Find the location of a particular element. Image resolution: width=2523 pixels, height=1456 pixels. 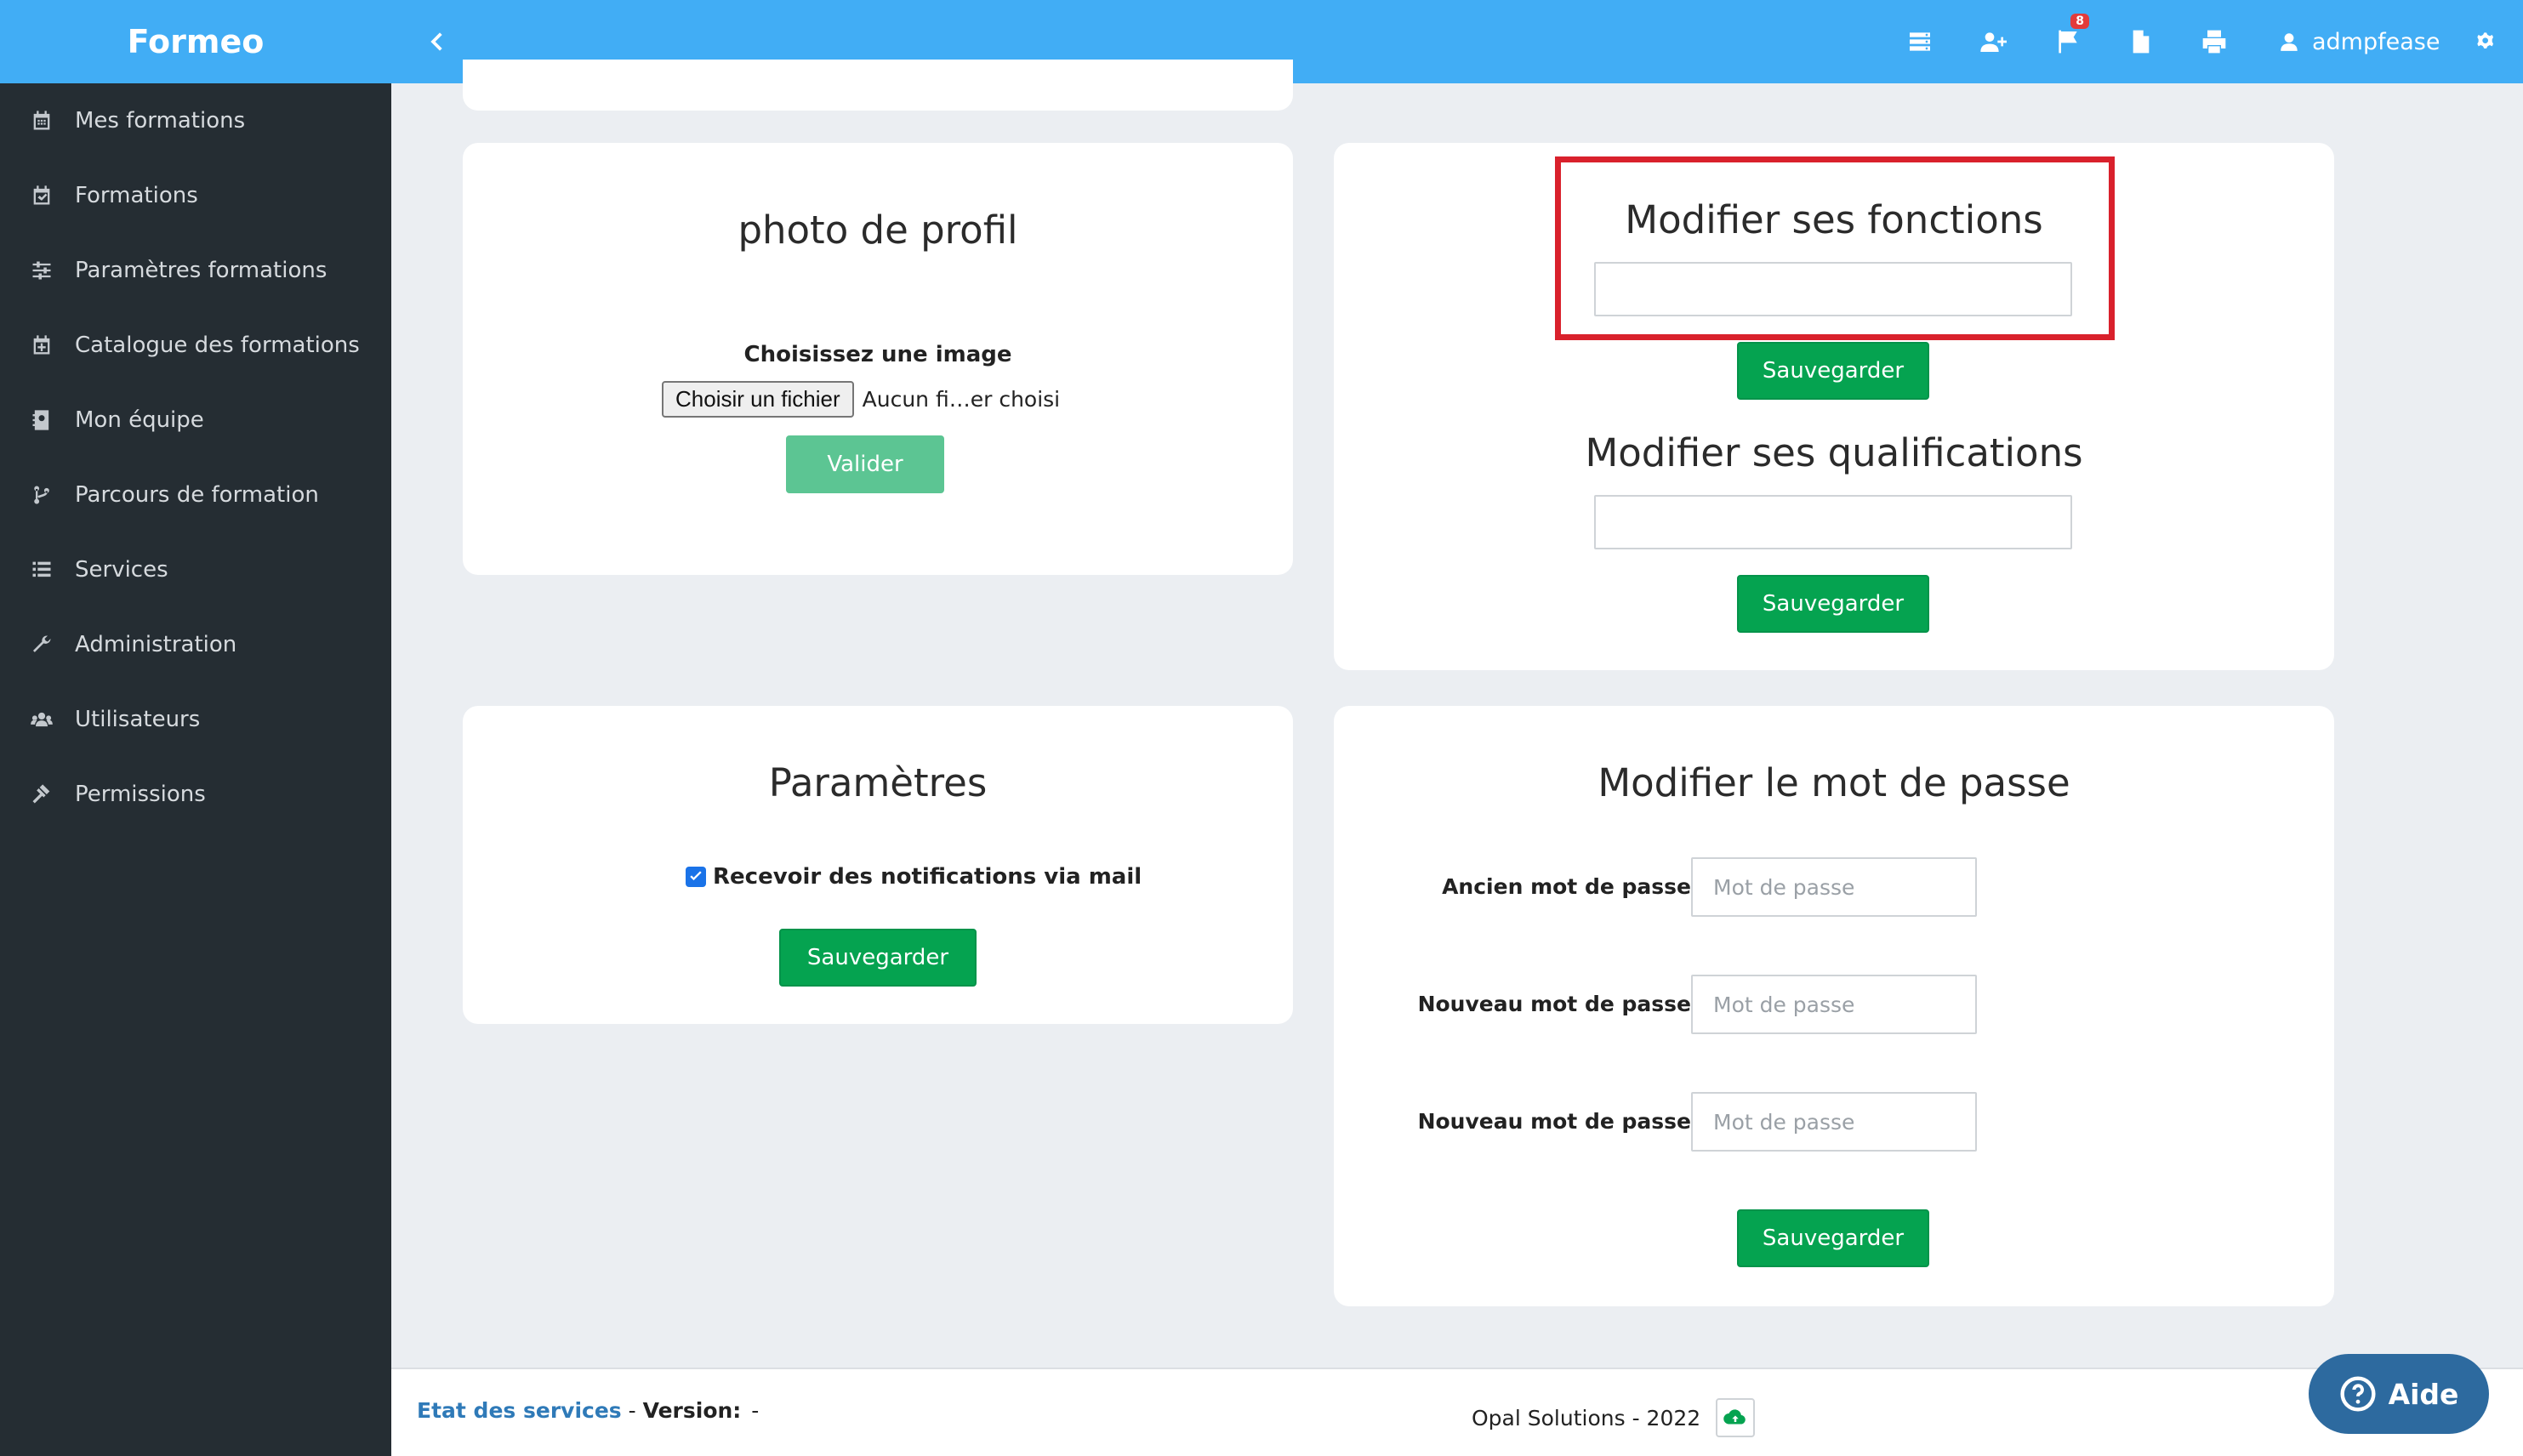

sidebar-item-administration: Administration is located at coordinates (195, 645).